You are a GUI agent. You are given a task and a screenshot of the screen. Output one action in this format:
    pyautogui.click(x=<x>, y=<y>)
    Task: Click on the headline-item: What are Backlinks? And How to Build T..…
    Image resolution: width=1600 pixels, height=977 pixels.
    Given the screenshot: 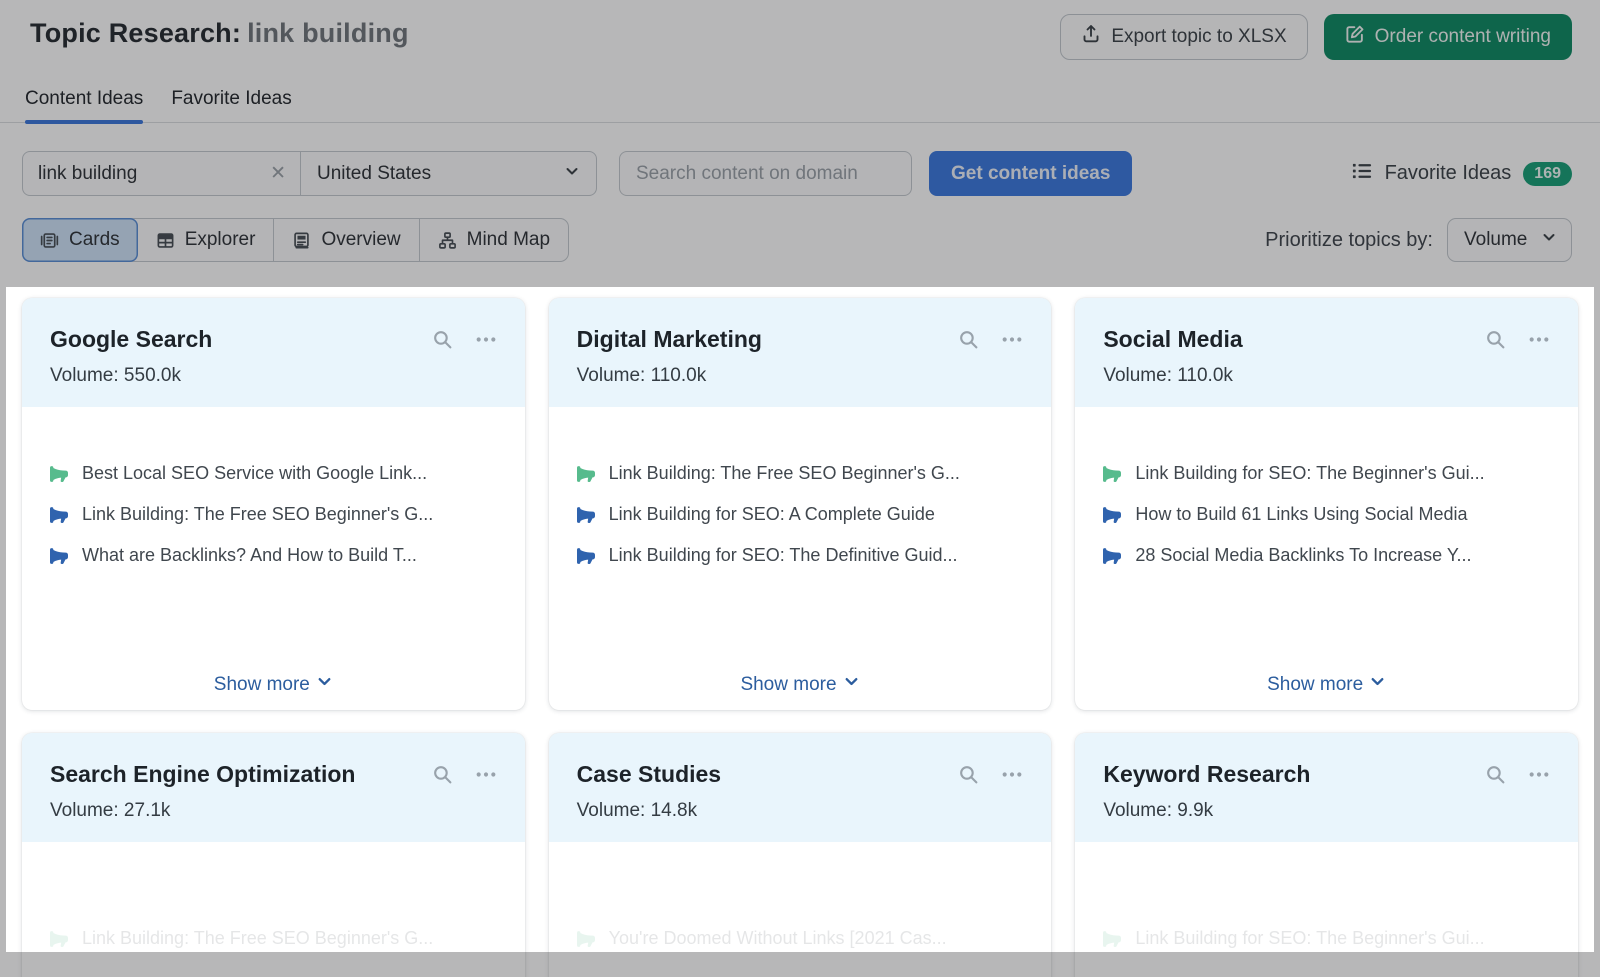 What is the action you would take?
    pyautogui.click(x=273, y=555)
    